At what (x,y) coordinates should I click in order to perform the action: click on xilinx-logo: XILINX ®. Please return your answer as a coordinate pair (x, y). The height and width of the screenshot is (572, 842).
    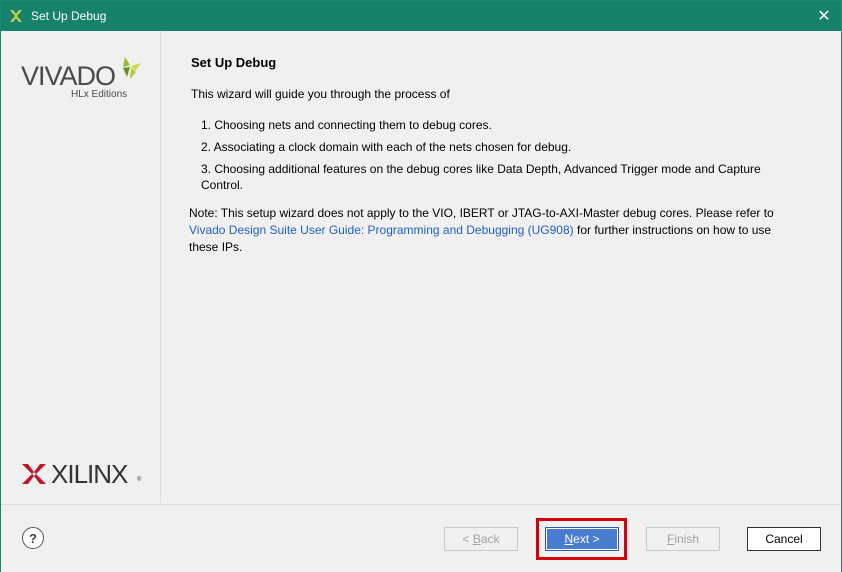
    Looking at the image, I should click on (86, 474).